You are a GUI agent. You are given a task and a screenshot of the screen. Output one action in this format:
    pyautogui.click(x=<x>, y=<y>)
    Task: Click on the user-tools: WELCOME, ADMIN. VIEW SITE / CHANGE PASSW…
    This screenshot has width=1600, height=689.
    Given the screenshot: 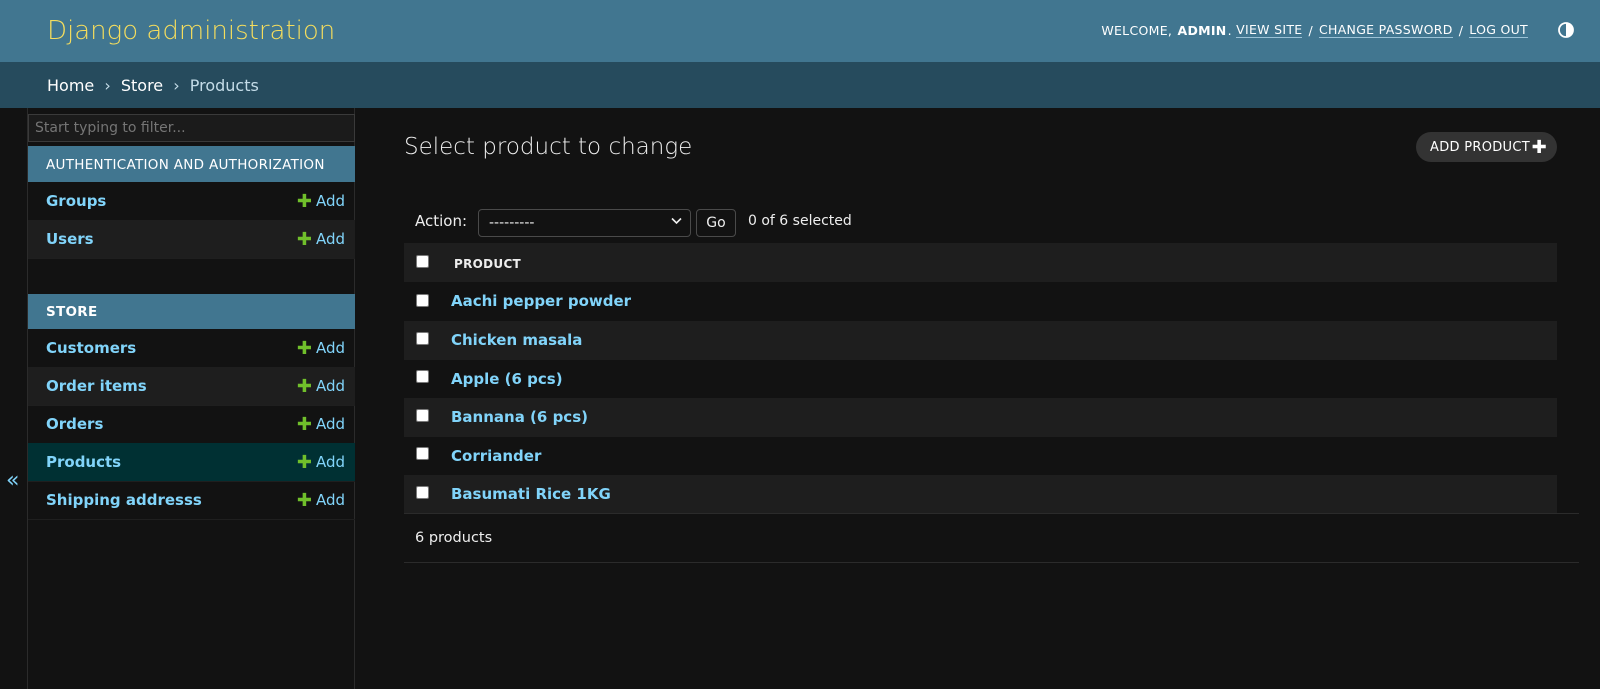 What is the action you would take?
    pyautogui.click(x=1314, y=30)
    